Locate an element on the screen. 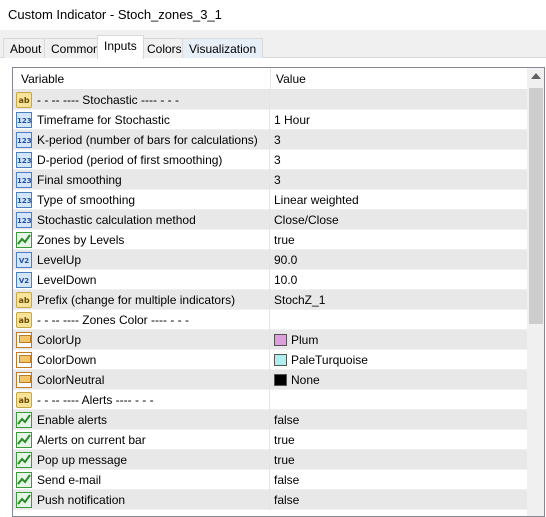  grid-row: Pop up message true is located at coordinates (270, 460).